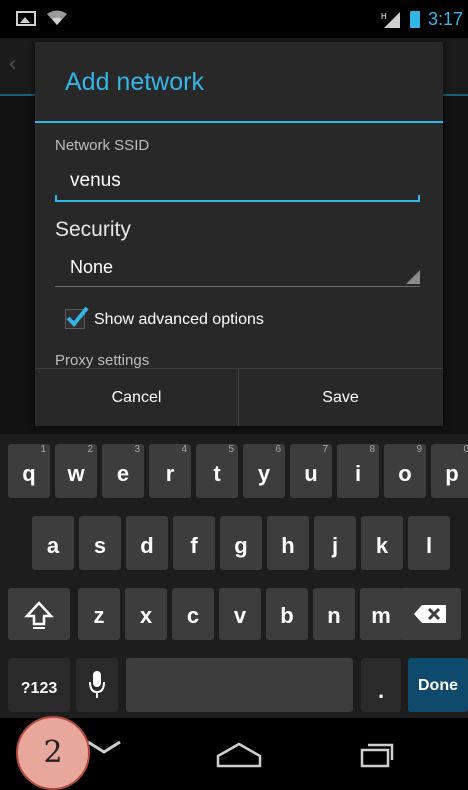  Describe the element at coordinates (452, 473) in the screenshot. I see `key-label: p` at that location.